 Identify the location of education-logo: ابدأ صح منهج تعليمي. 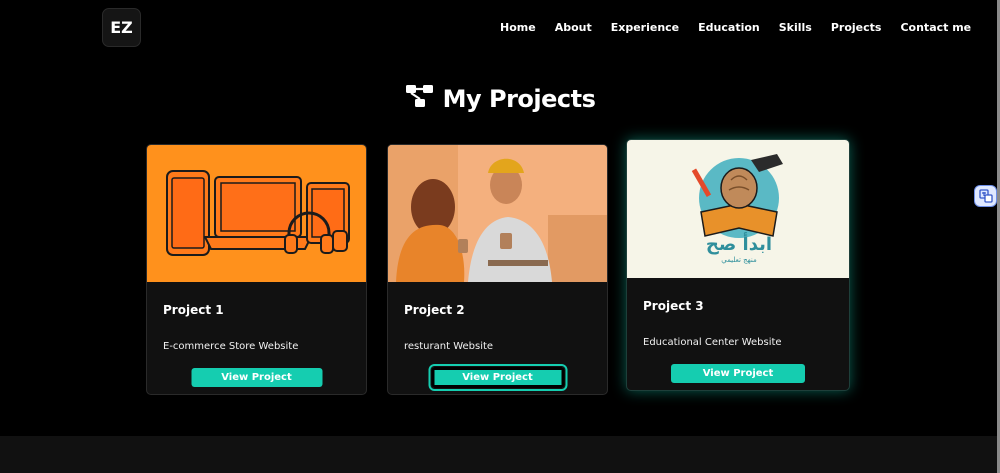
(738, 209).